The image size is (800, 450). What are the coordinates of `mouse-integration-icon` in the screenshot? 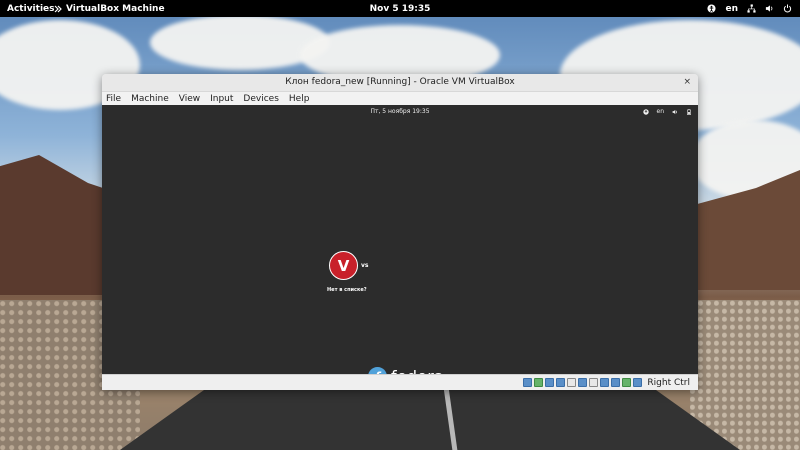 It's located at (627, 382).